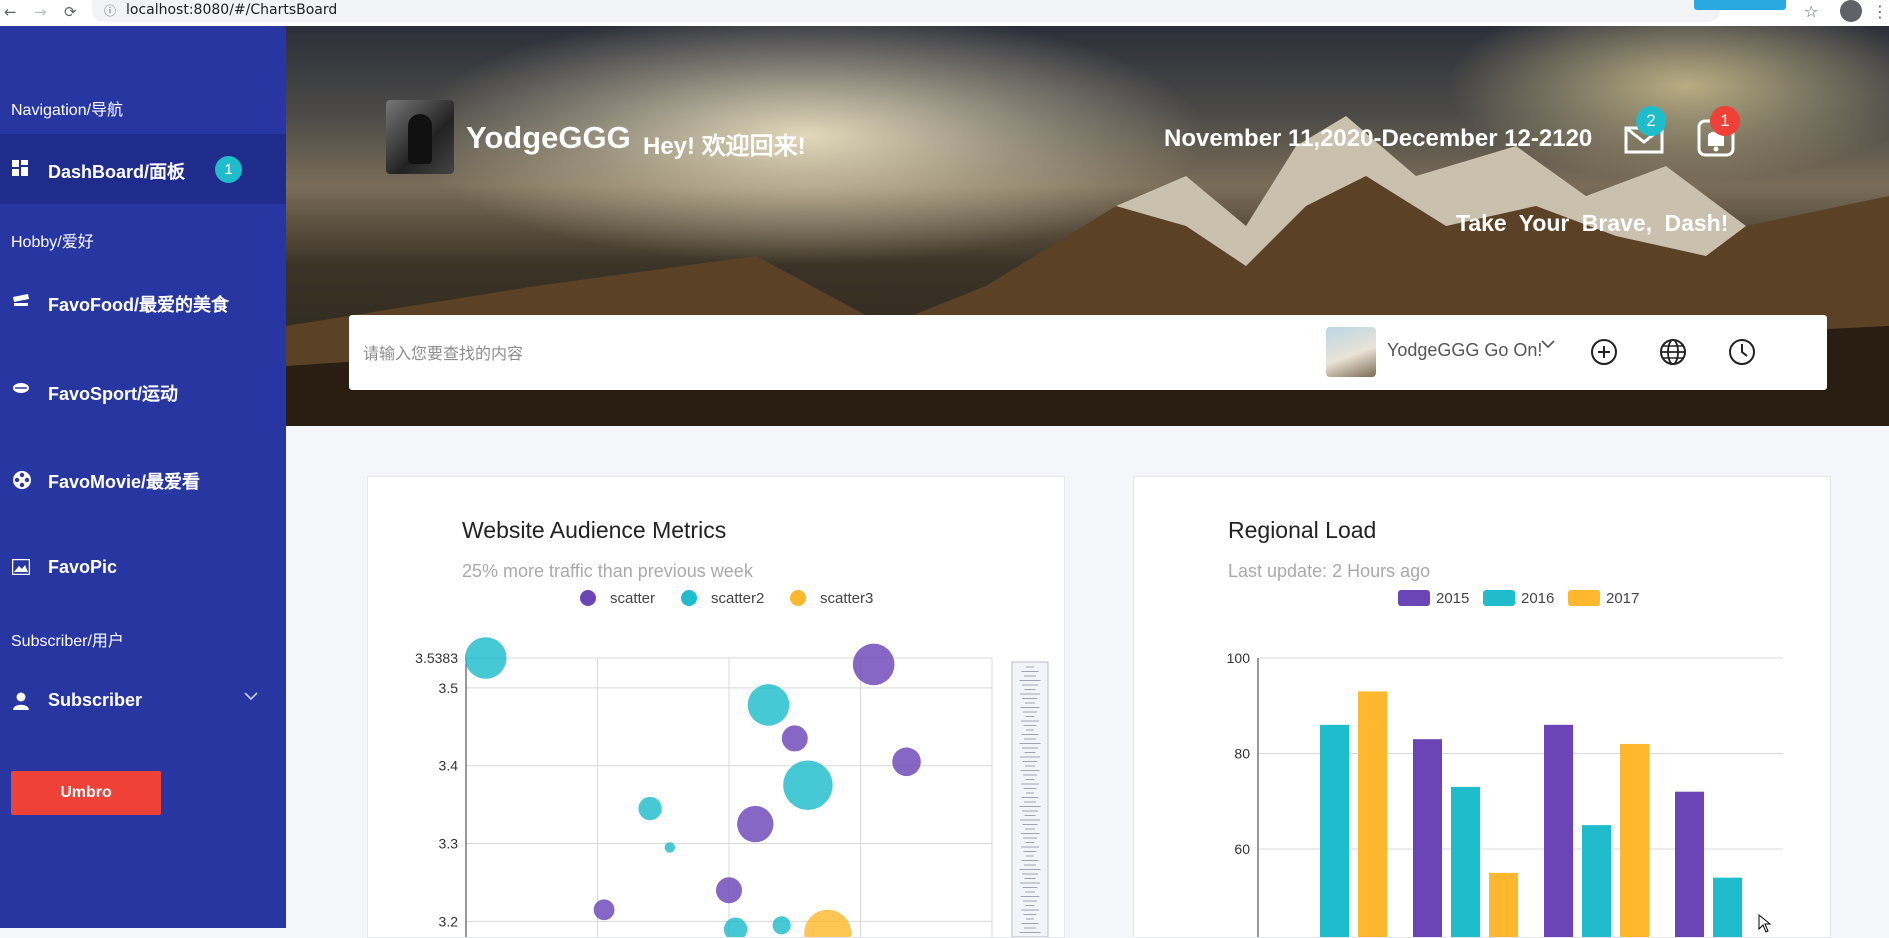 The height and width of the screenshot is (938, 1889). What do you see at coordinates (1811, 11) in the screenshot?
I see `bookmark-star-icon: ☆` at bounding box center [1811, 11].